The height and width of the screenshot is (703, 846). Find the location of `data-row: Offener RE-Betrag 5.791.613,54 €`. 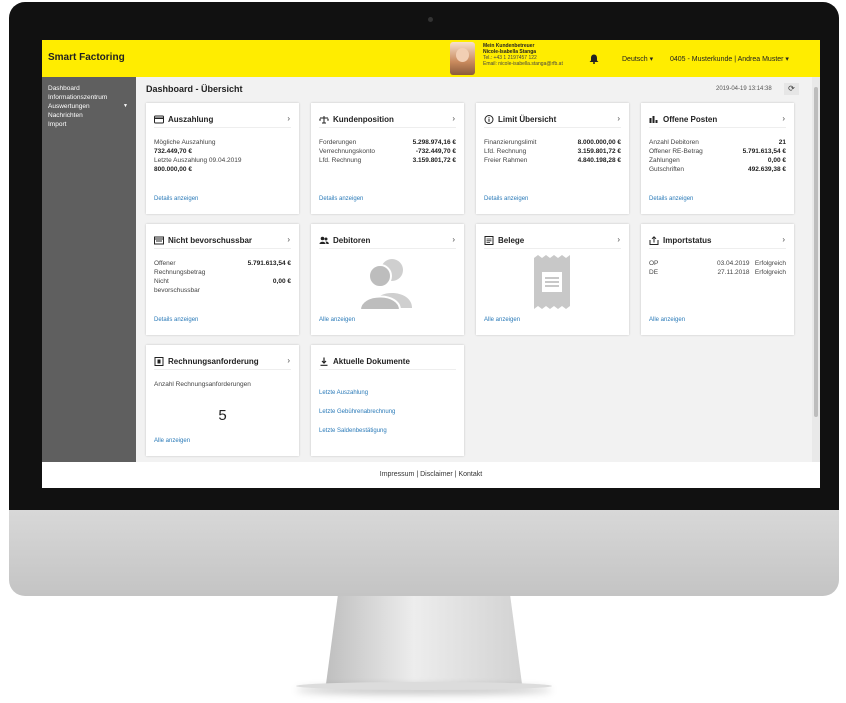

data-row: Offener RE-Betrag 5.791.613,54 € is located at coordinates (717, 151).